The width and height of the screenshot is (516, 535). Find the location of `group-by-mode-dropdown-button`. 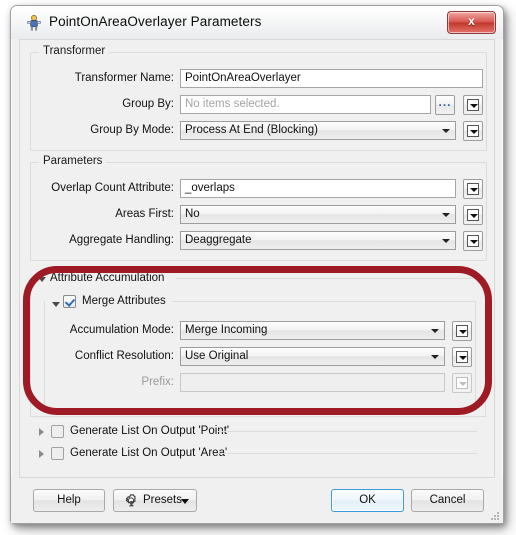

group-by-mode-dropdown-button is located at coordinates (473, 131).